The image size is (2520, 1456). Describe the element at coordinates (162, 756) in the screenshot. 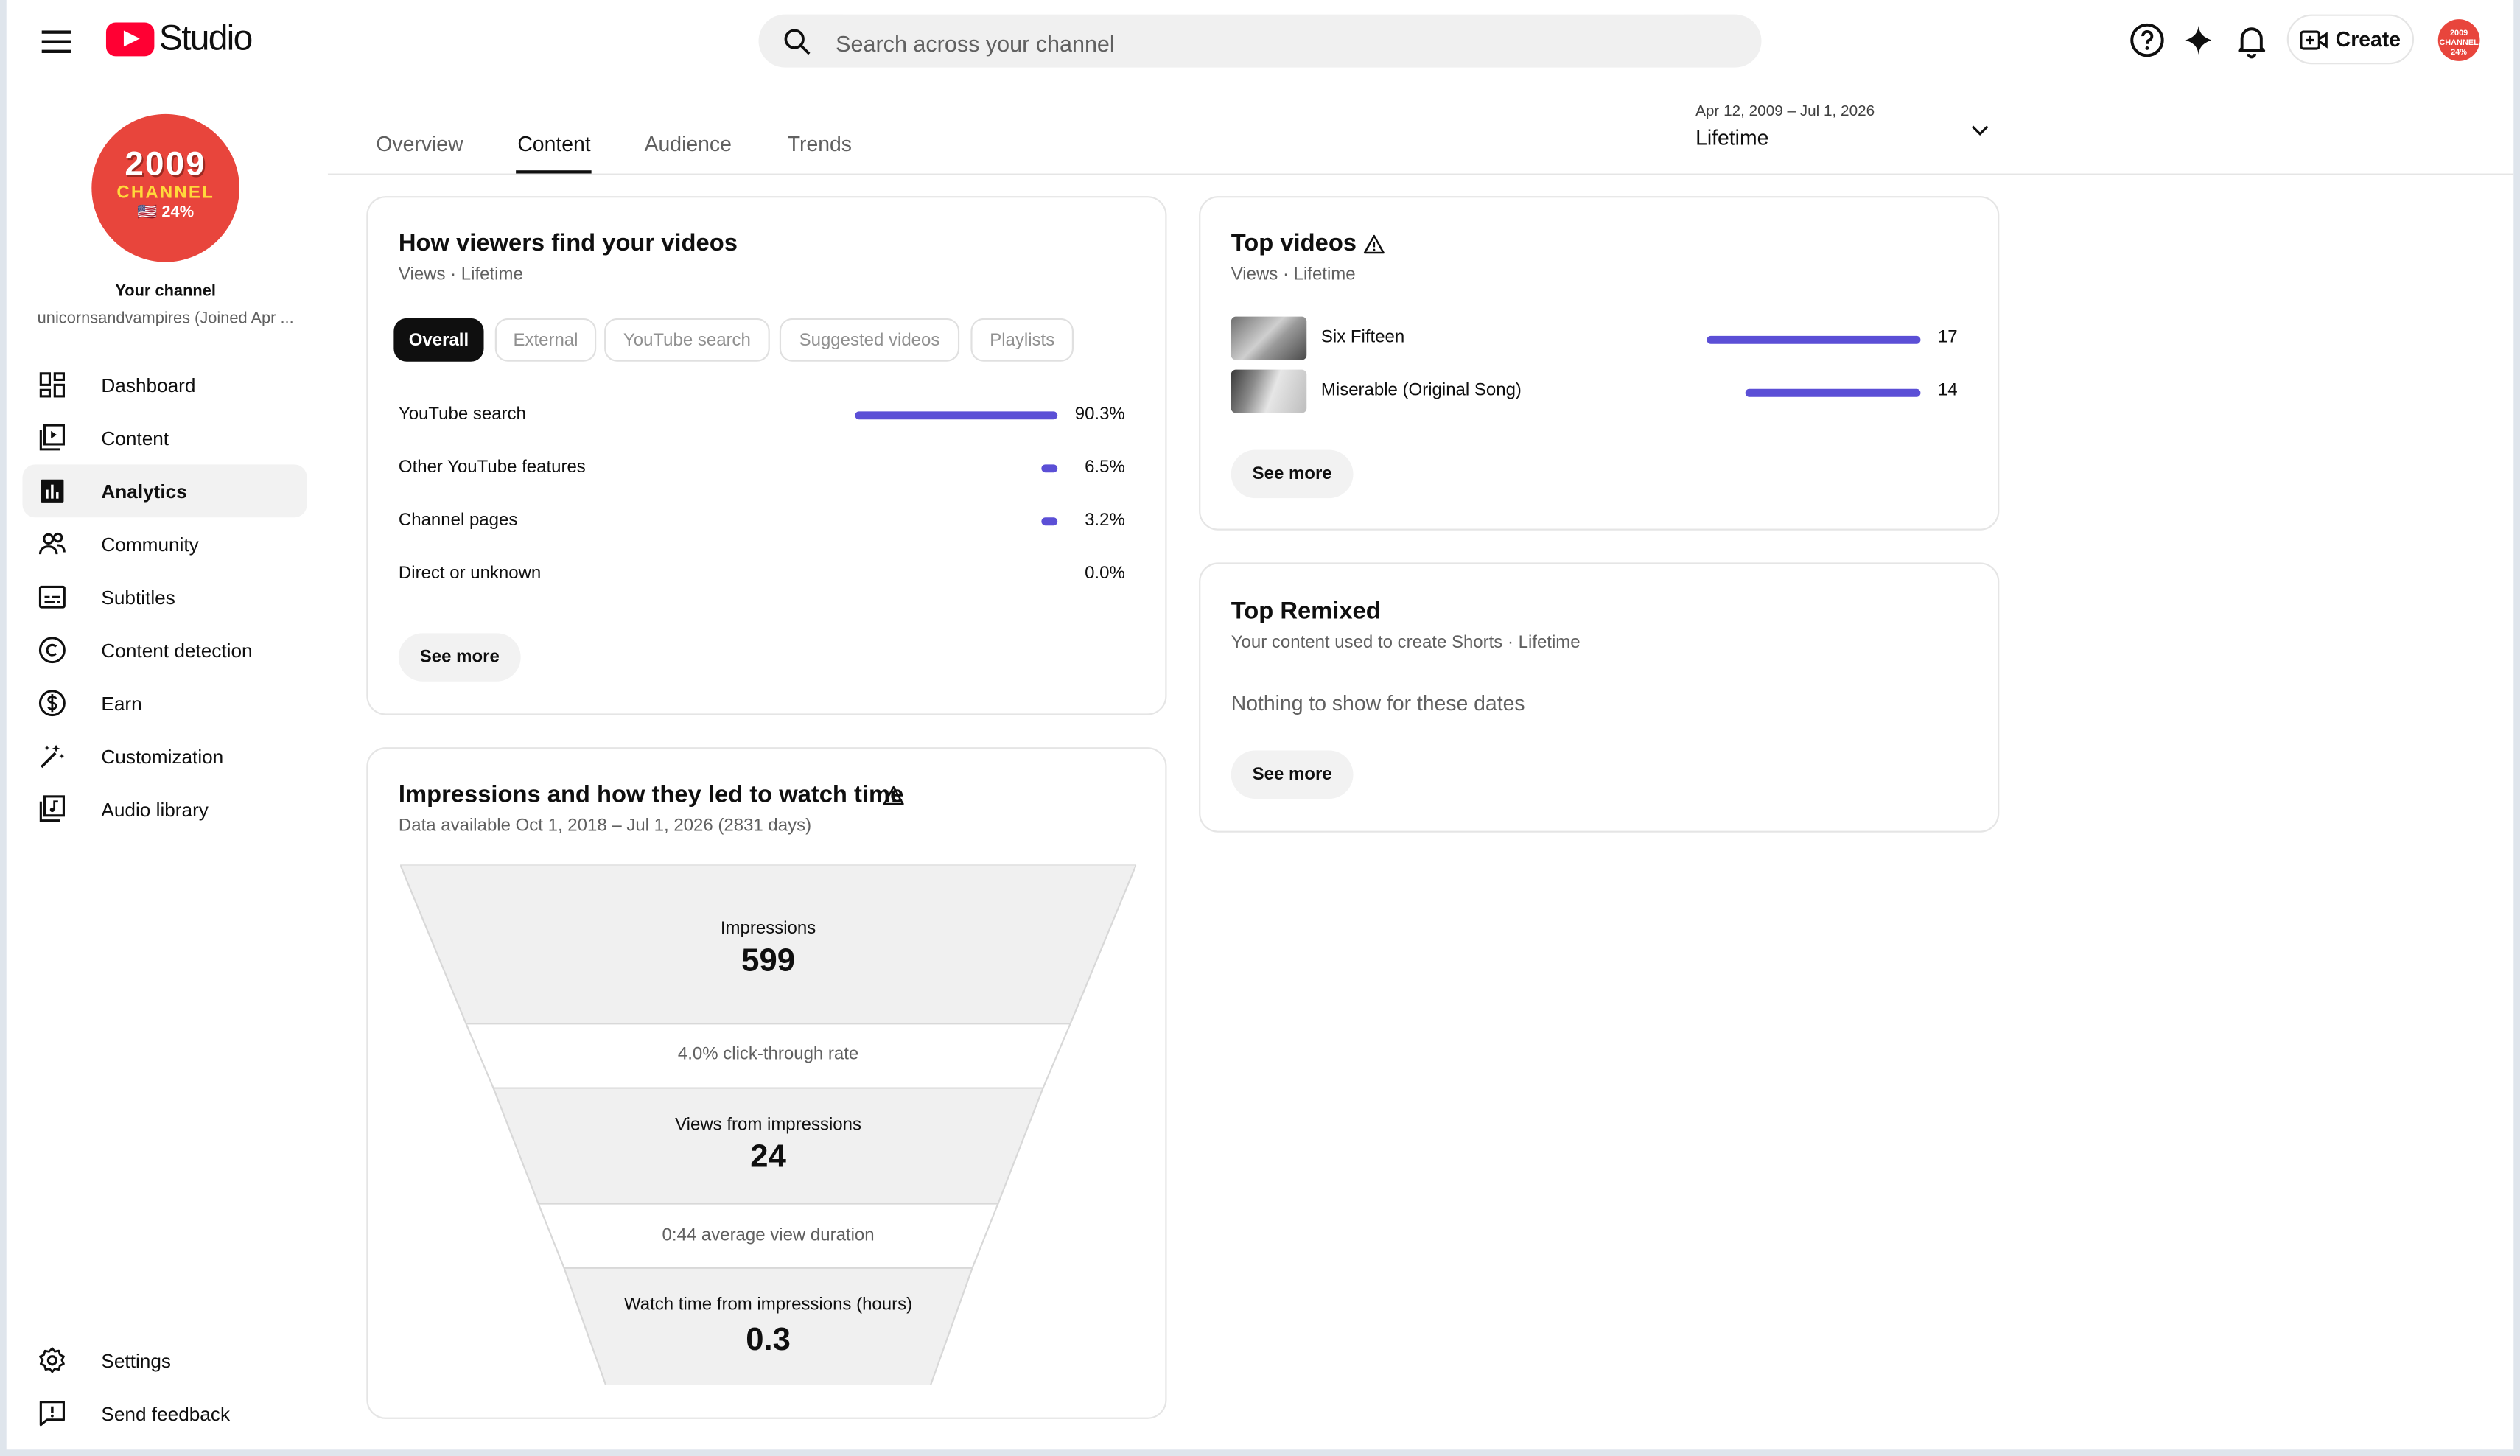

I see `sidebar-item-label: Customization` at that location.